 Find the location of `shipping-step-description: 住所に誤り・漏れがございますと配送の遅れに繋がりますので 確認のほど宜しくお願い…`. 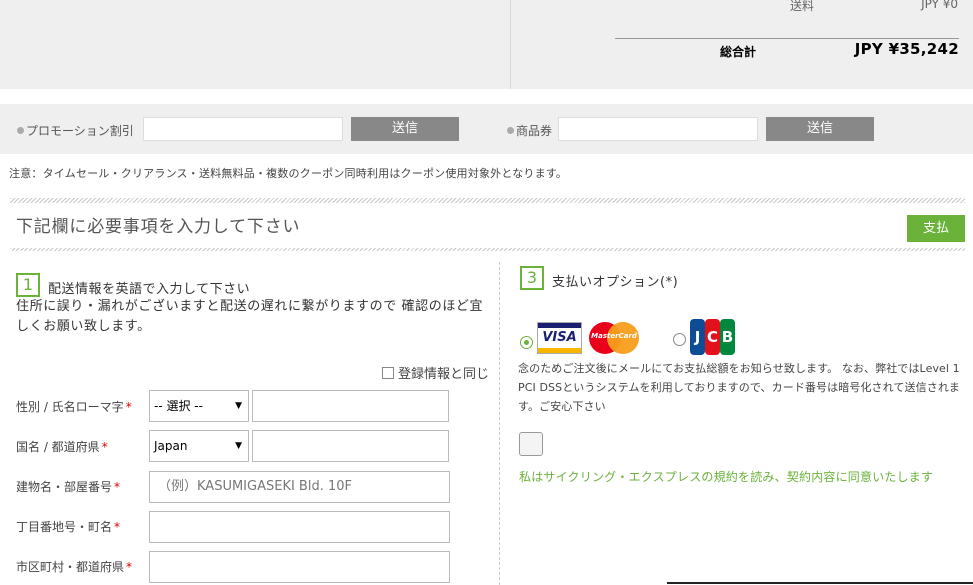

shipping-step-description: 住所に誤り・漏れがございますと配送の遅れに繋がりますので 確認のほど宜しくお願い… is located at coordinates (250, 316).